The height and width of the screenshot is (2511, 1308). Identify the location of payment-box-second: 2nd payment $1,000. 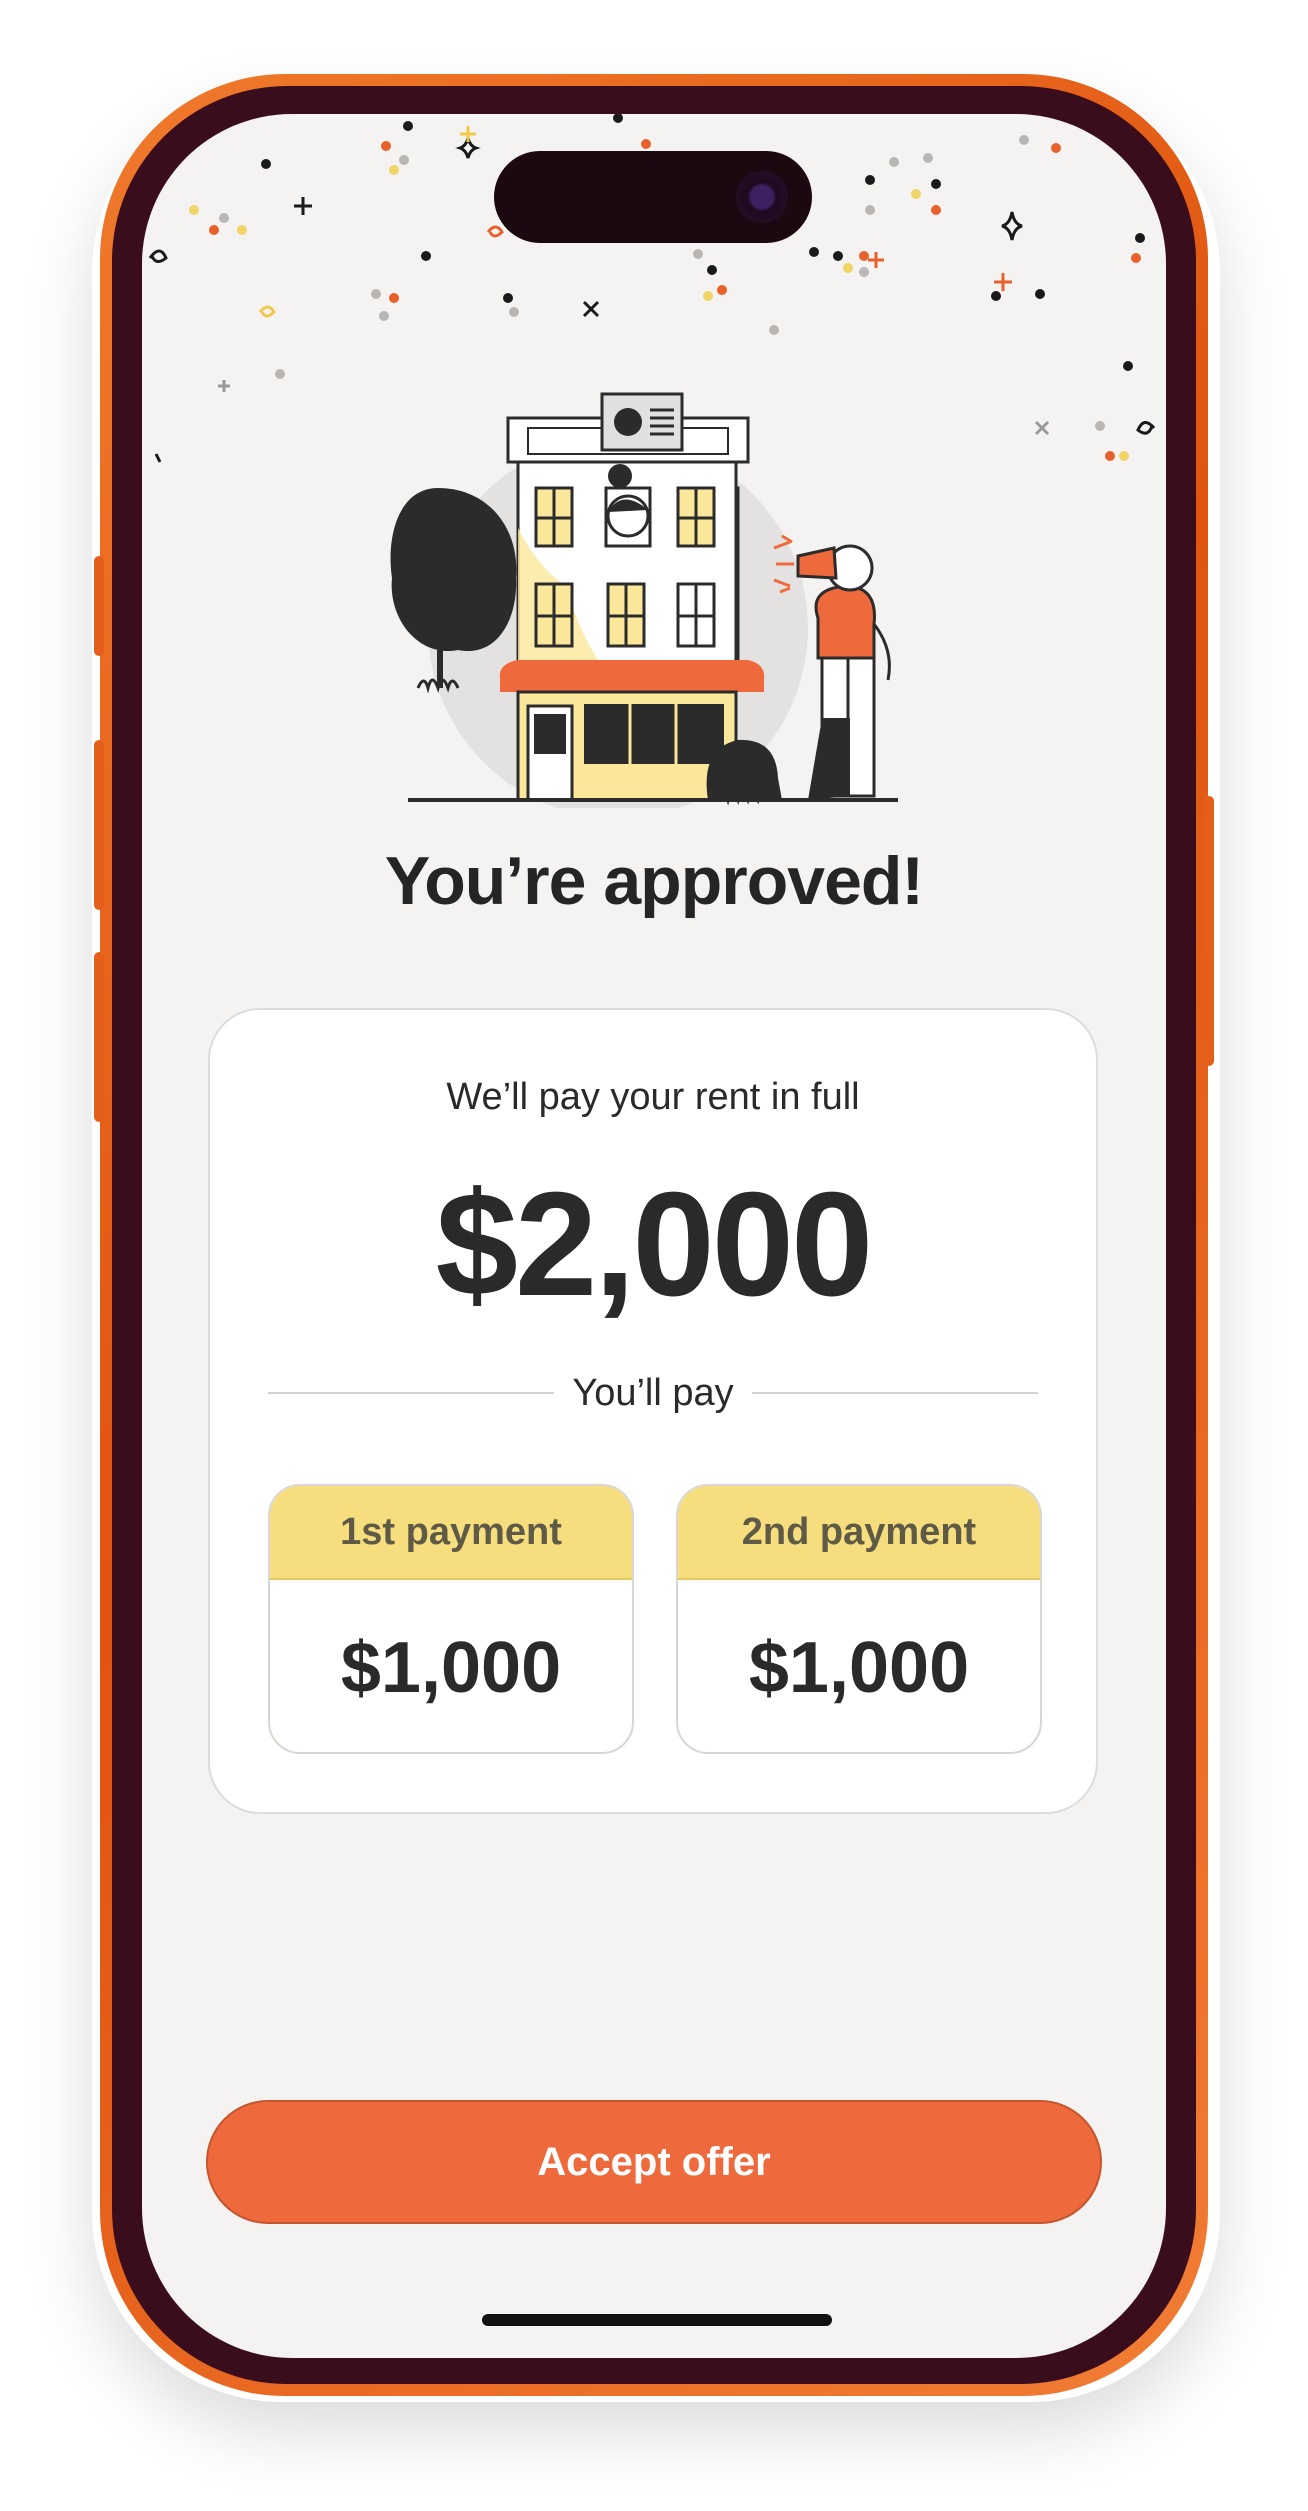
(859, 1619).